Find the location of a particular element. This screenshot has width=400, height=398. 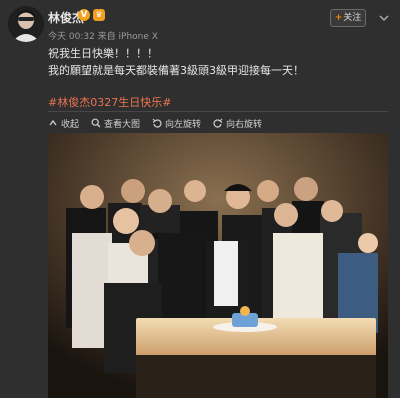

post-text-line1: 祝我生日快樂！！！！ is located at coordinates (103, 53).